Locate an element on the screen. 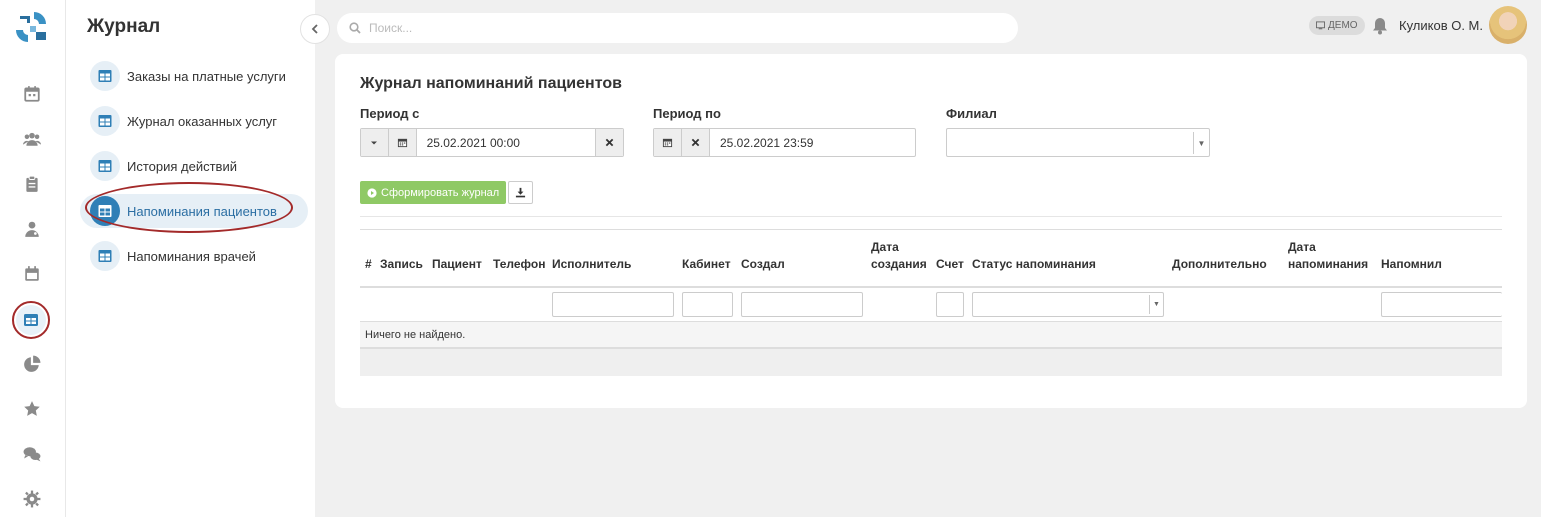  page-title: Журнал напоминаний пациентов is located at coordinates (491, 83).